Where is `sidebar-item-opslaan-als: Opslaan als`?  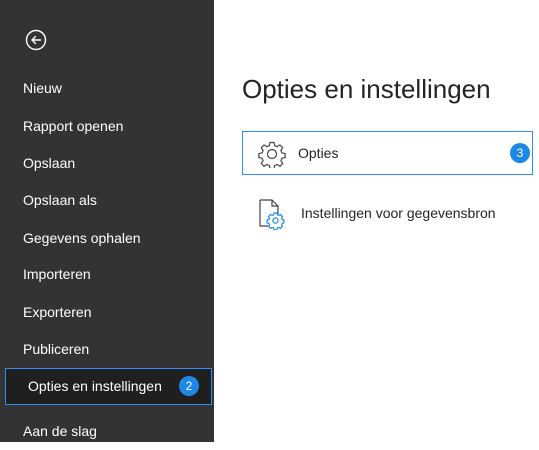
sidebar-item-opslaan-als: Opslaan als is located at coordinates (107, 200).